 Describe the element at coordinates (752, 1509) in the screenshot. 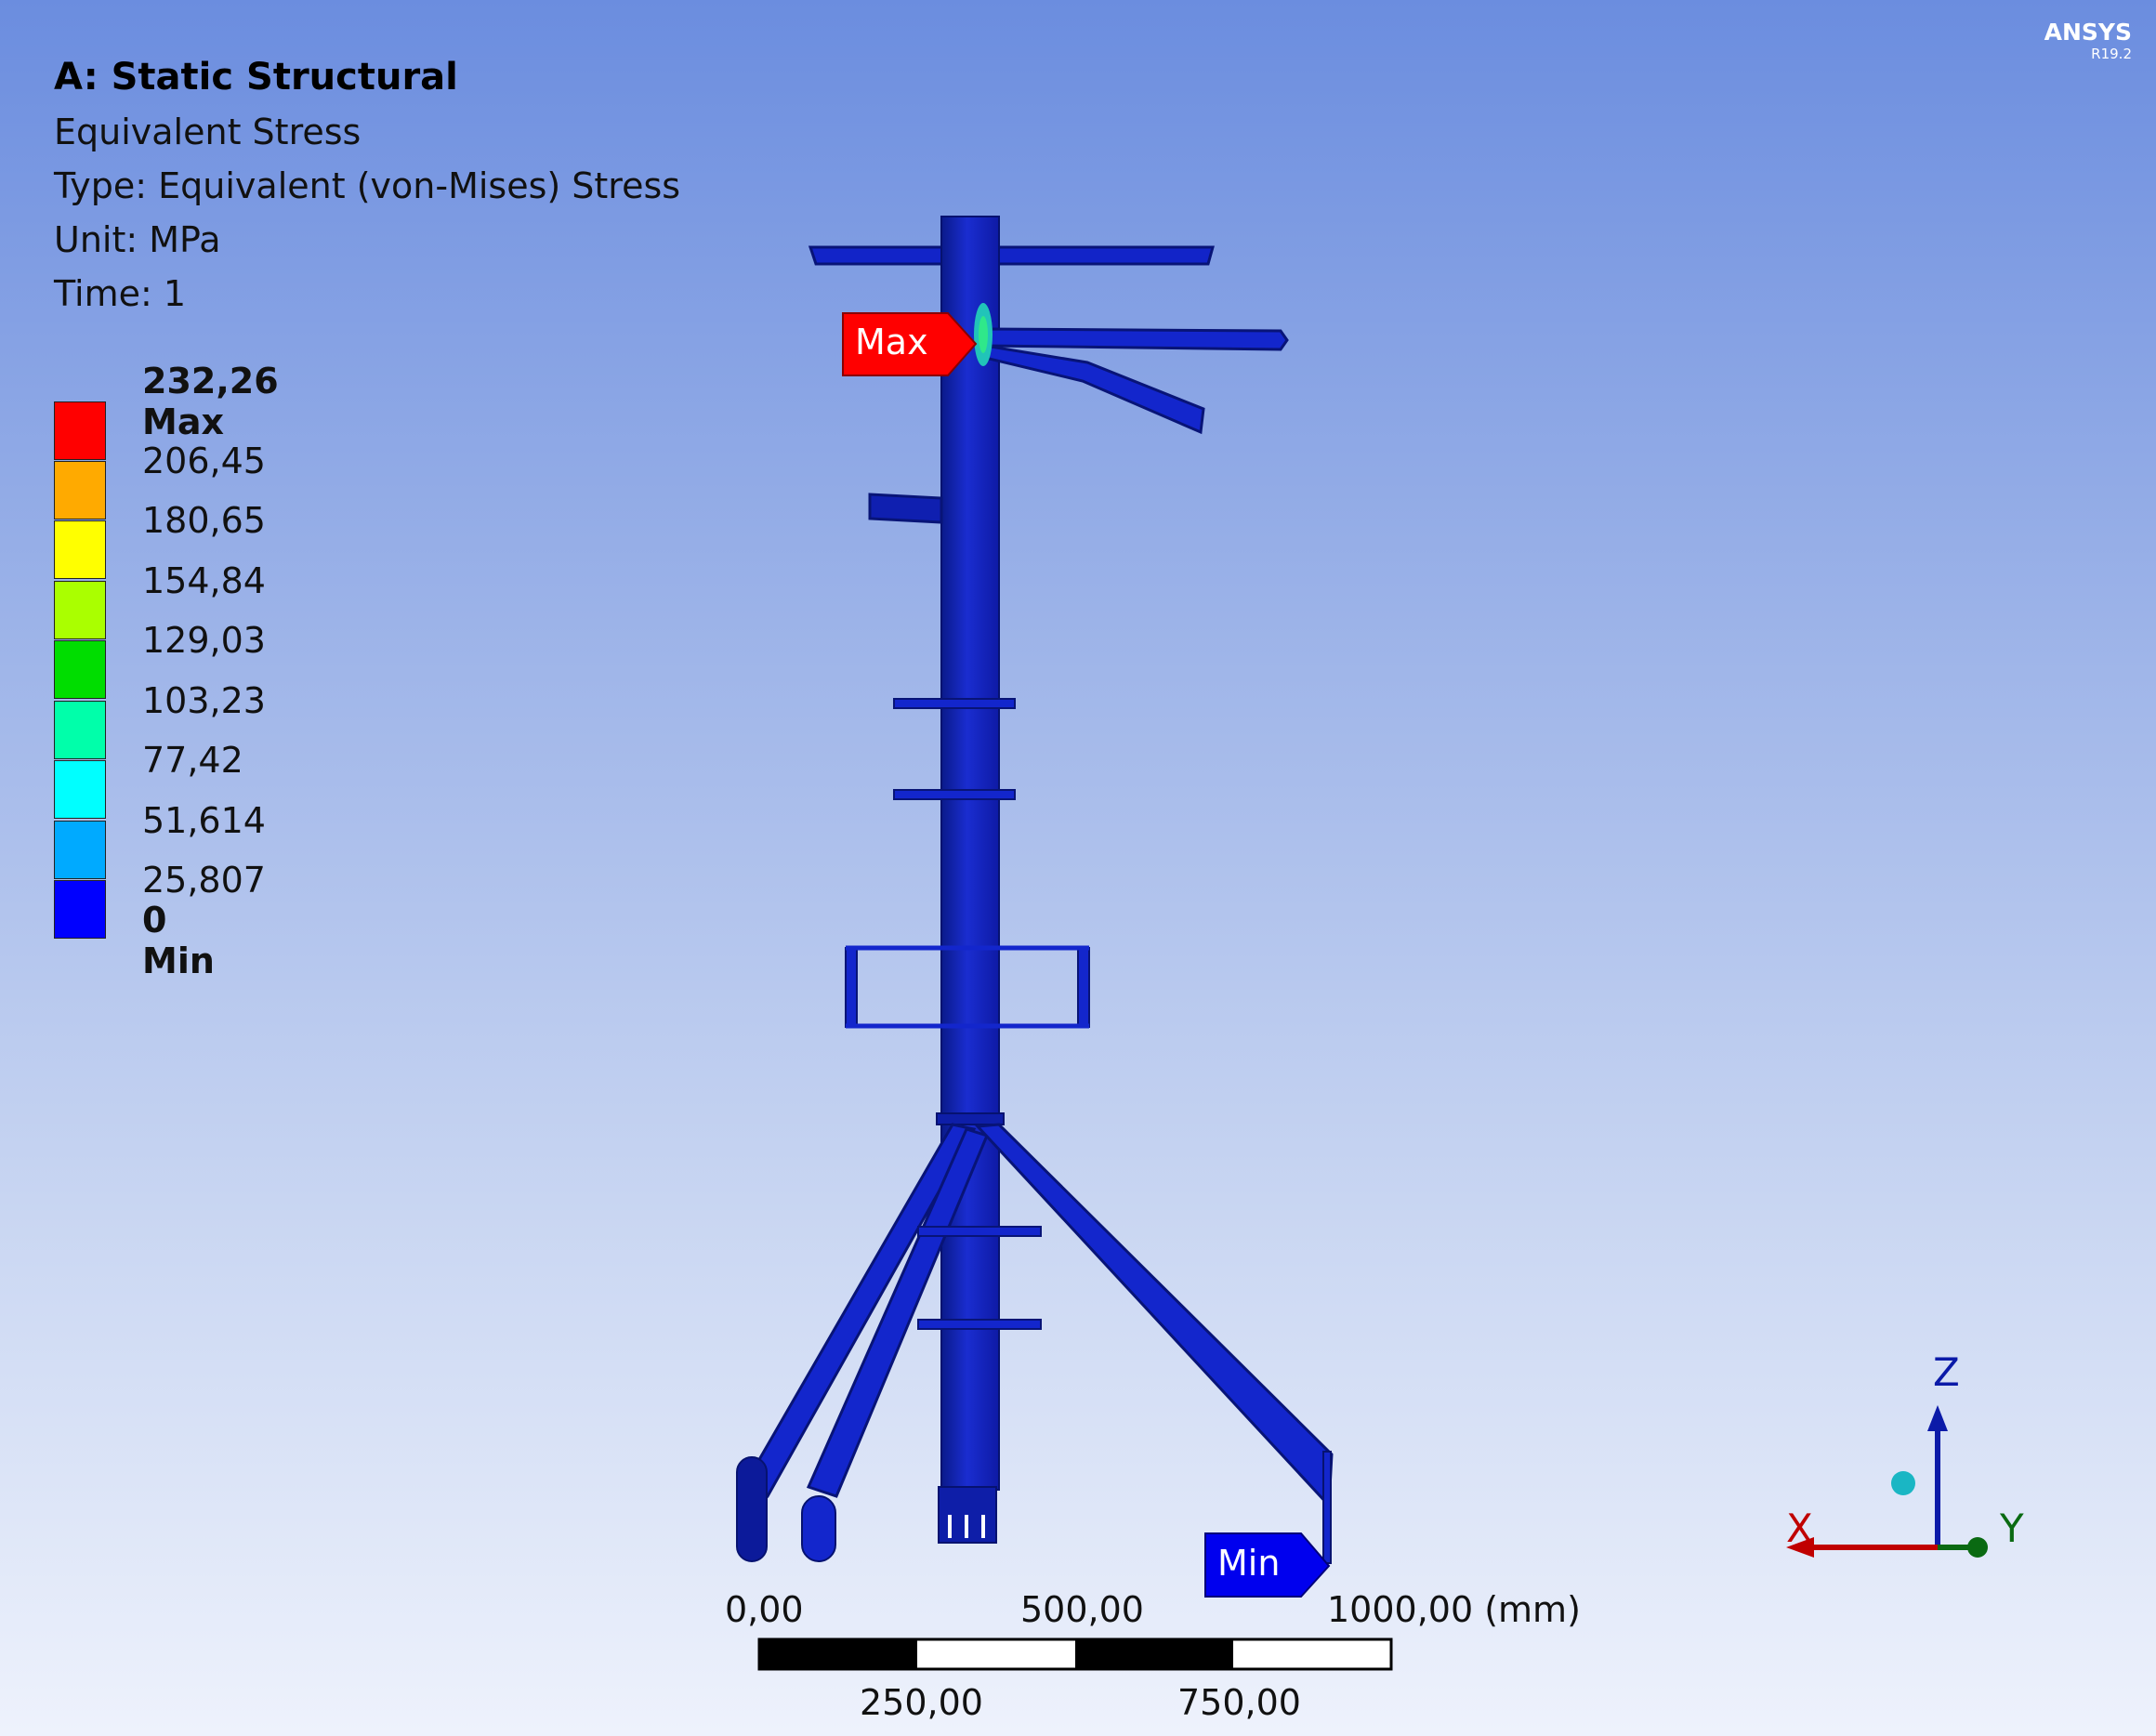

I see `foot-left` at that location.